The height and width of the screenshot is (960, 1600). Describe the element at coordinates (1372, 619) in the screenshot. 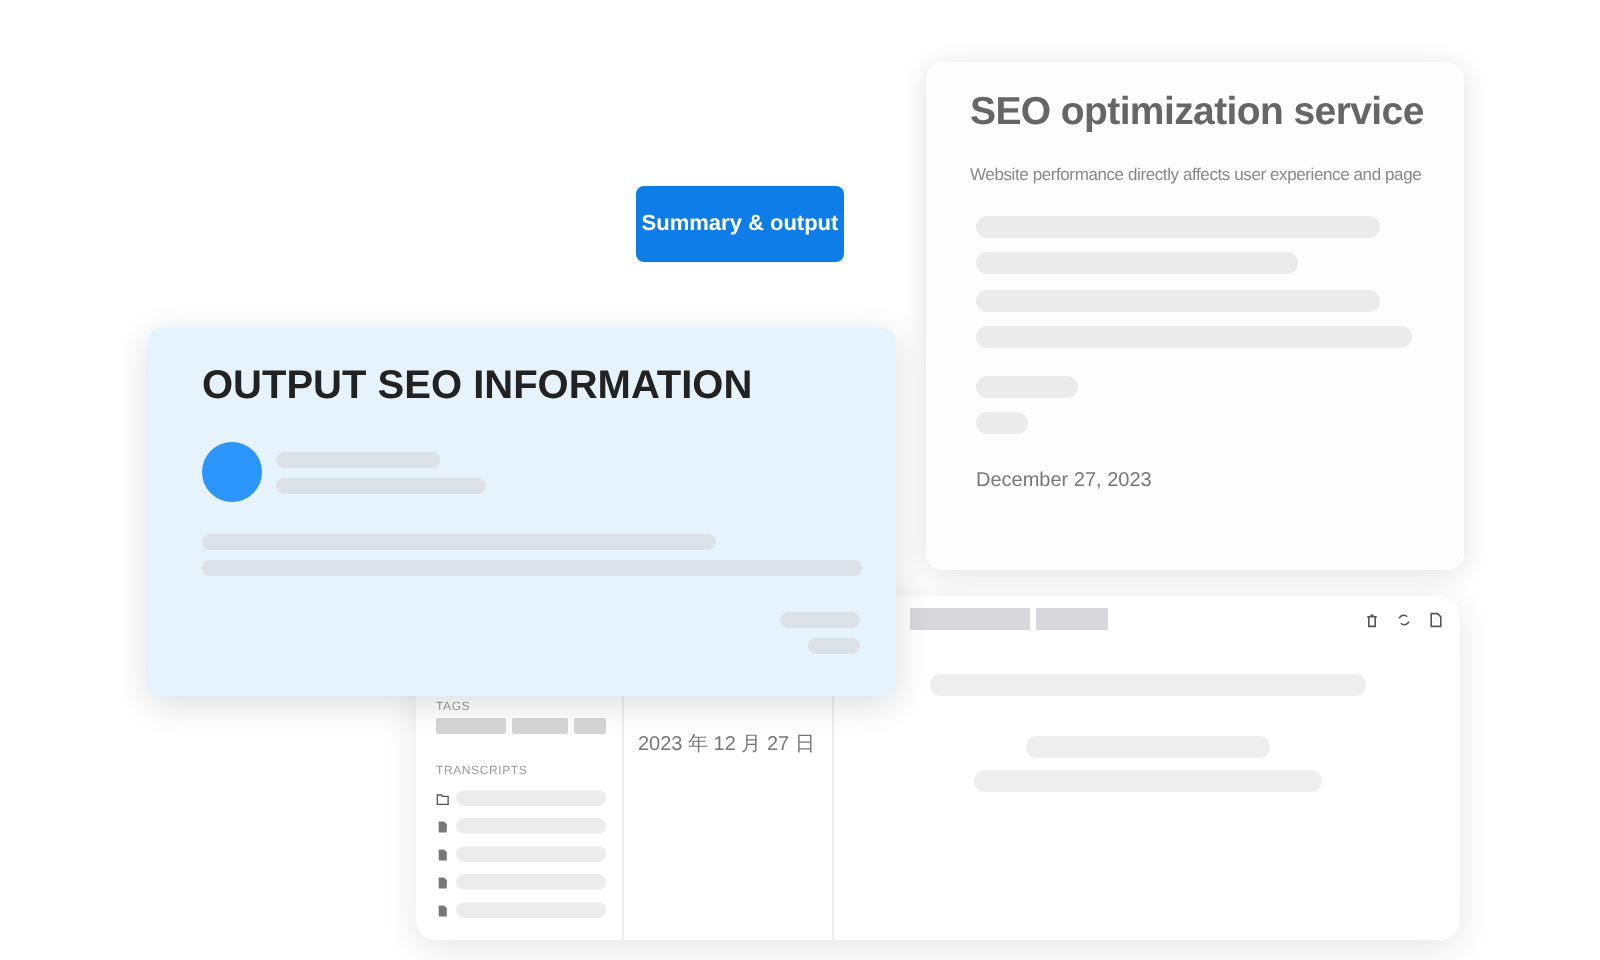

I see `trash-icon` at that location.